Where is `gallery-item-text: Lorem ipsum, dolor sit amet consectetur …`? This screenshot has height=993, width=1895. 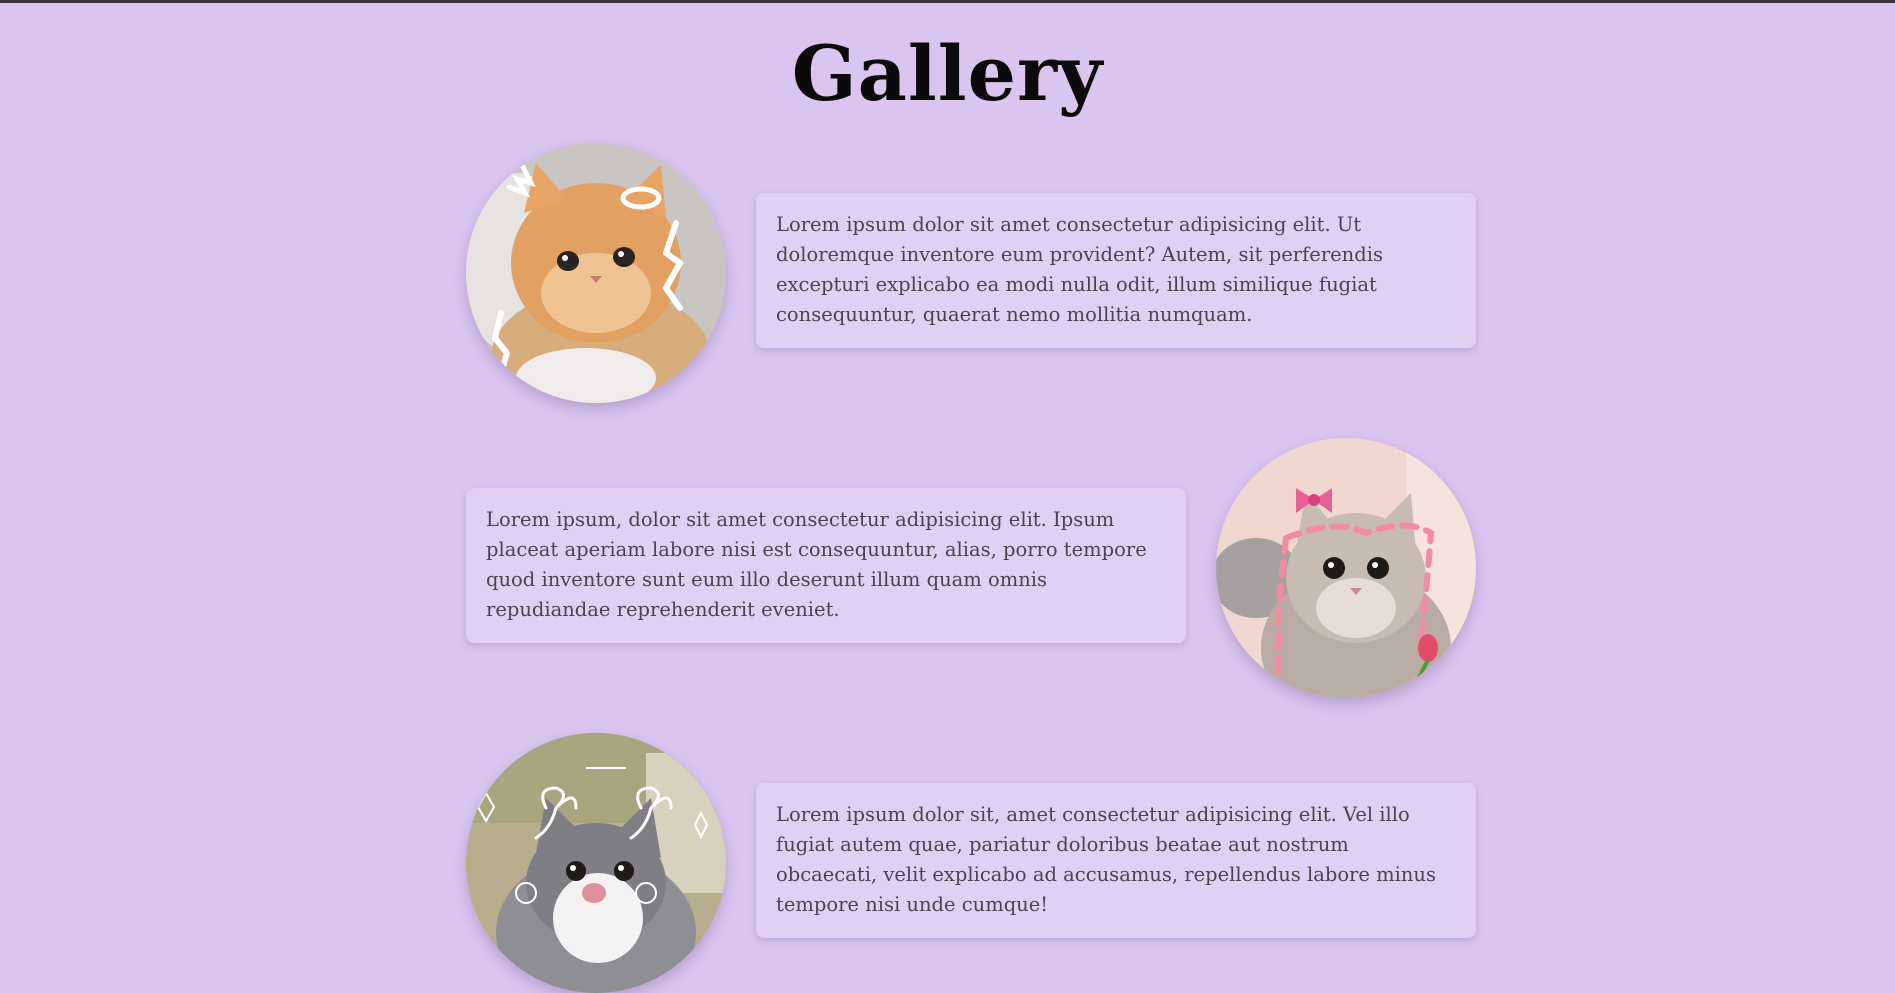
gallery-item-text: Lorem ipsum, dolor sit amet consectetur … is located at coordinates (816, 564).